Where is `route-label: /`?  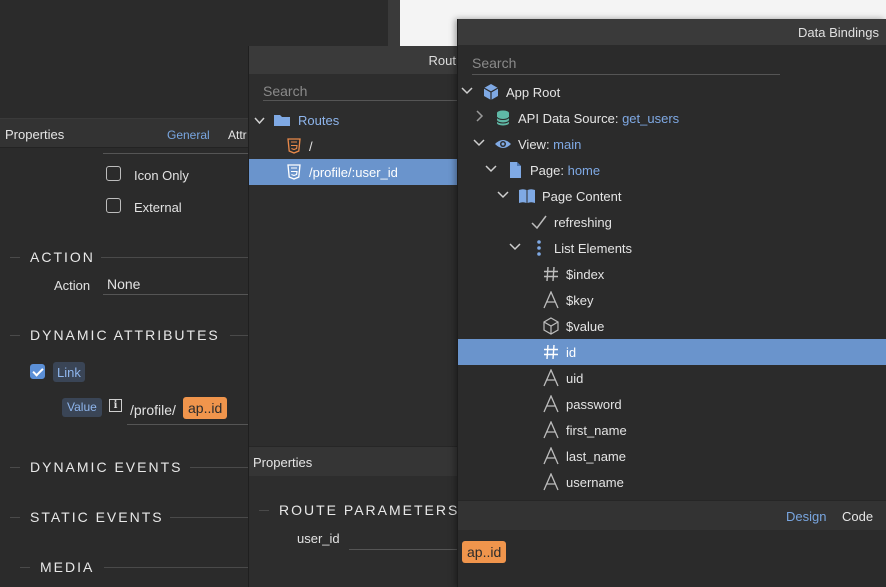 route-label: / is located at coordinates (311, 146).